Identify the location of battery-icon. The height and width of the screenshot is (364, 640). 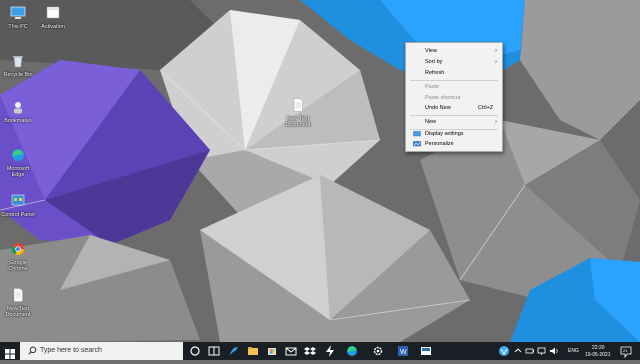
(530, 351).